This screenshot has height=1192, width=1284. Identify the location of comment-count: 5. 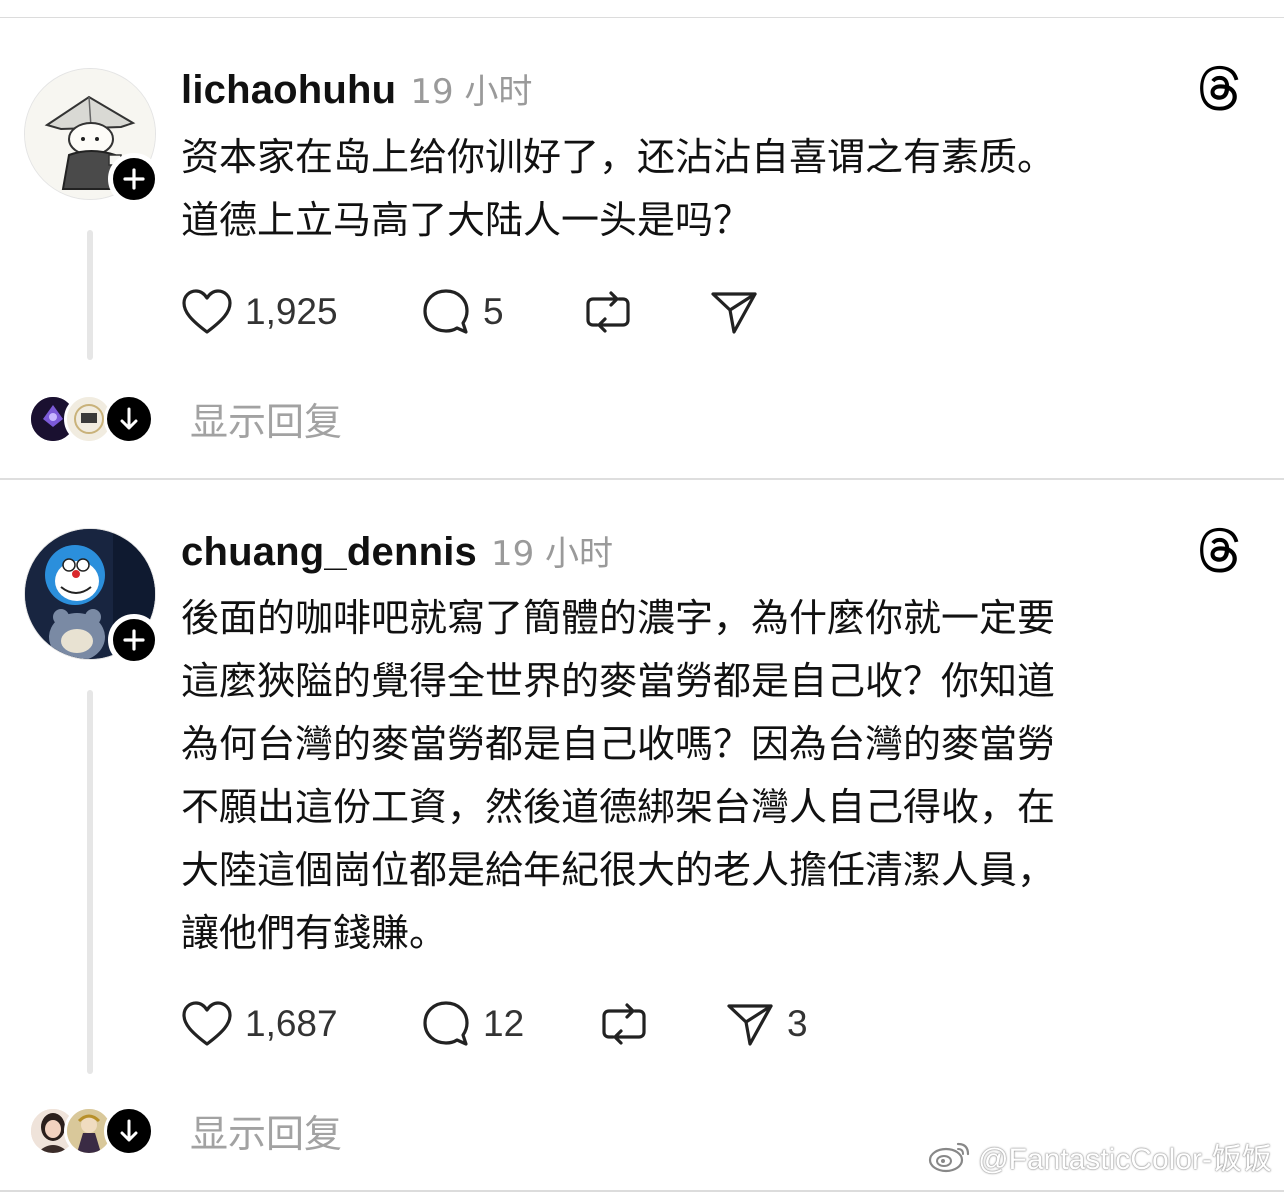
(493, 311).